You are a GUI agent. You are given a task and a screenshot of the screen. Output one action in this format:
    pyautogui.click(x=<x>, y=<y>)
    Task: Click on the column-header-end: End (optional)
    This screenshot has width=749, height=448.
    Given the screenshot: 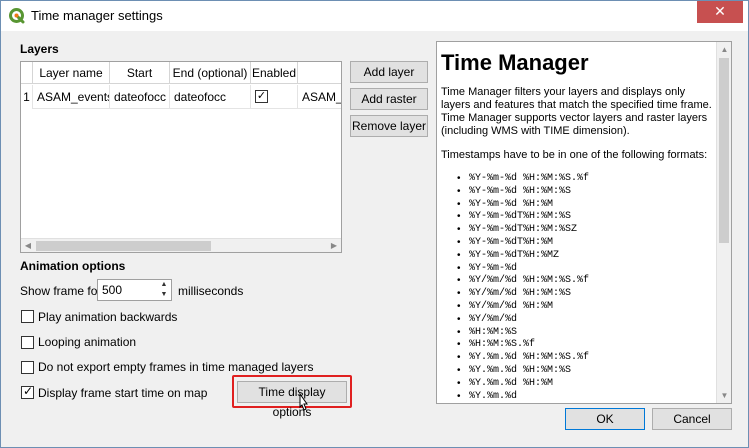 What is the action you would take?
    pyautogui.click(x=210, y=73)
    